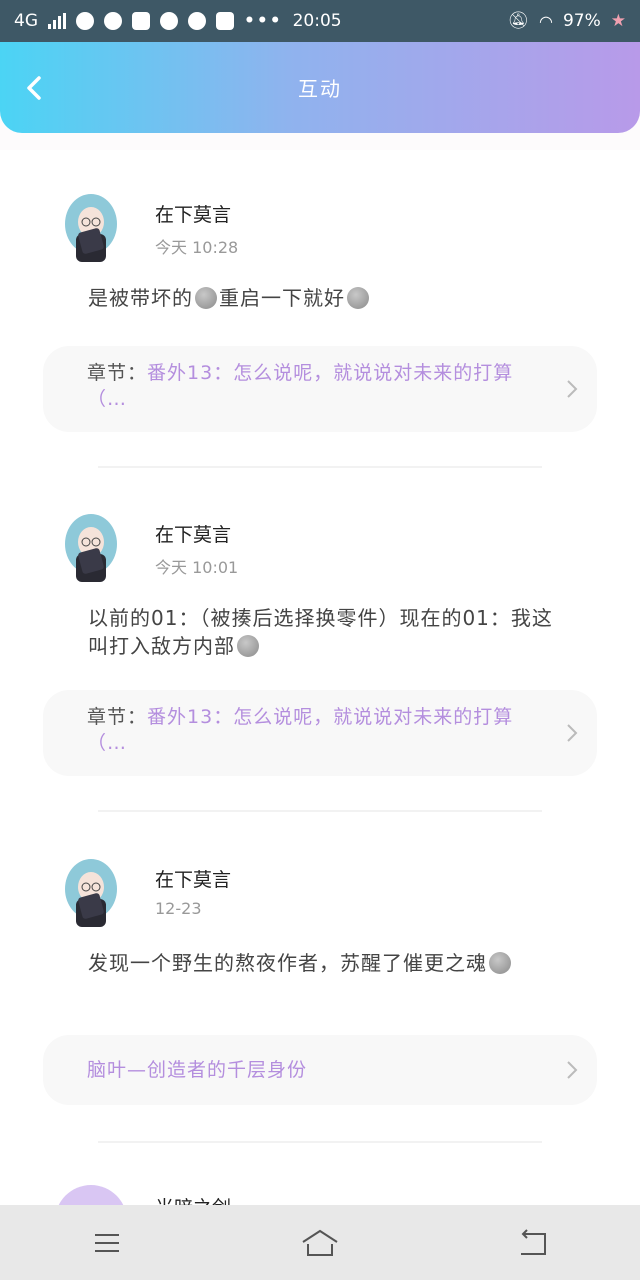 The height and width of the screenshot is (1280, 640). What do you see at coordinates (618, 21) in the screenshot?
I see `star-icon: ★` at bounding box center [618, 21].